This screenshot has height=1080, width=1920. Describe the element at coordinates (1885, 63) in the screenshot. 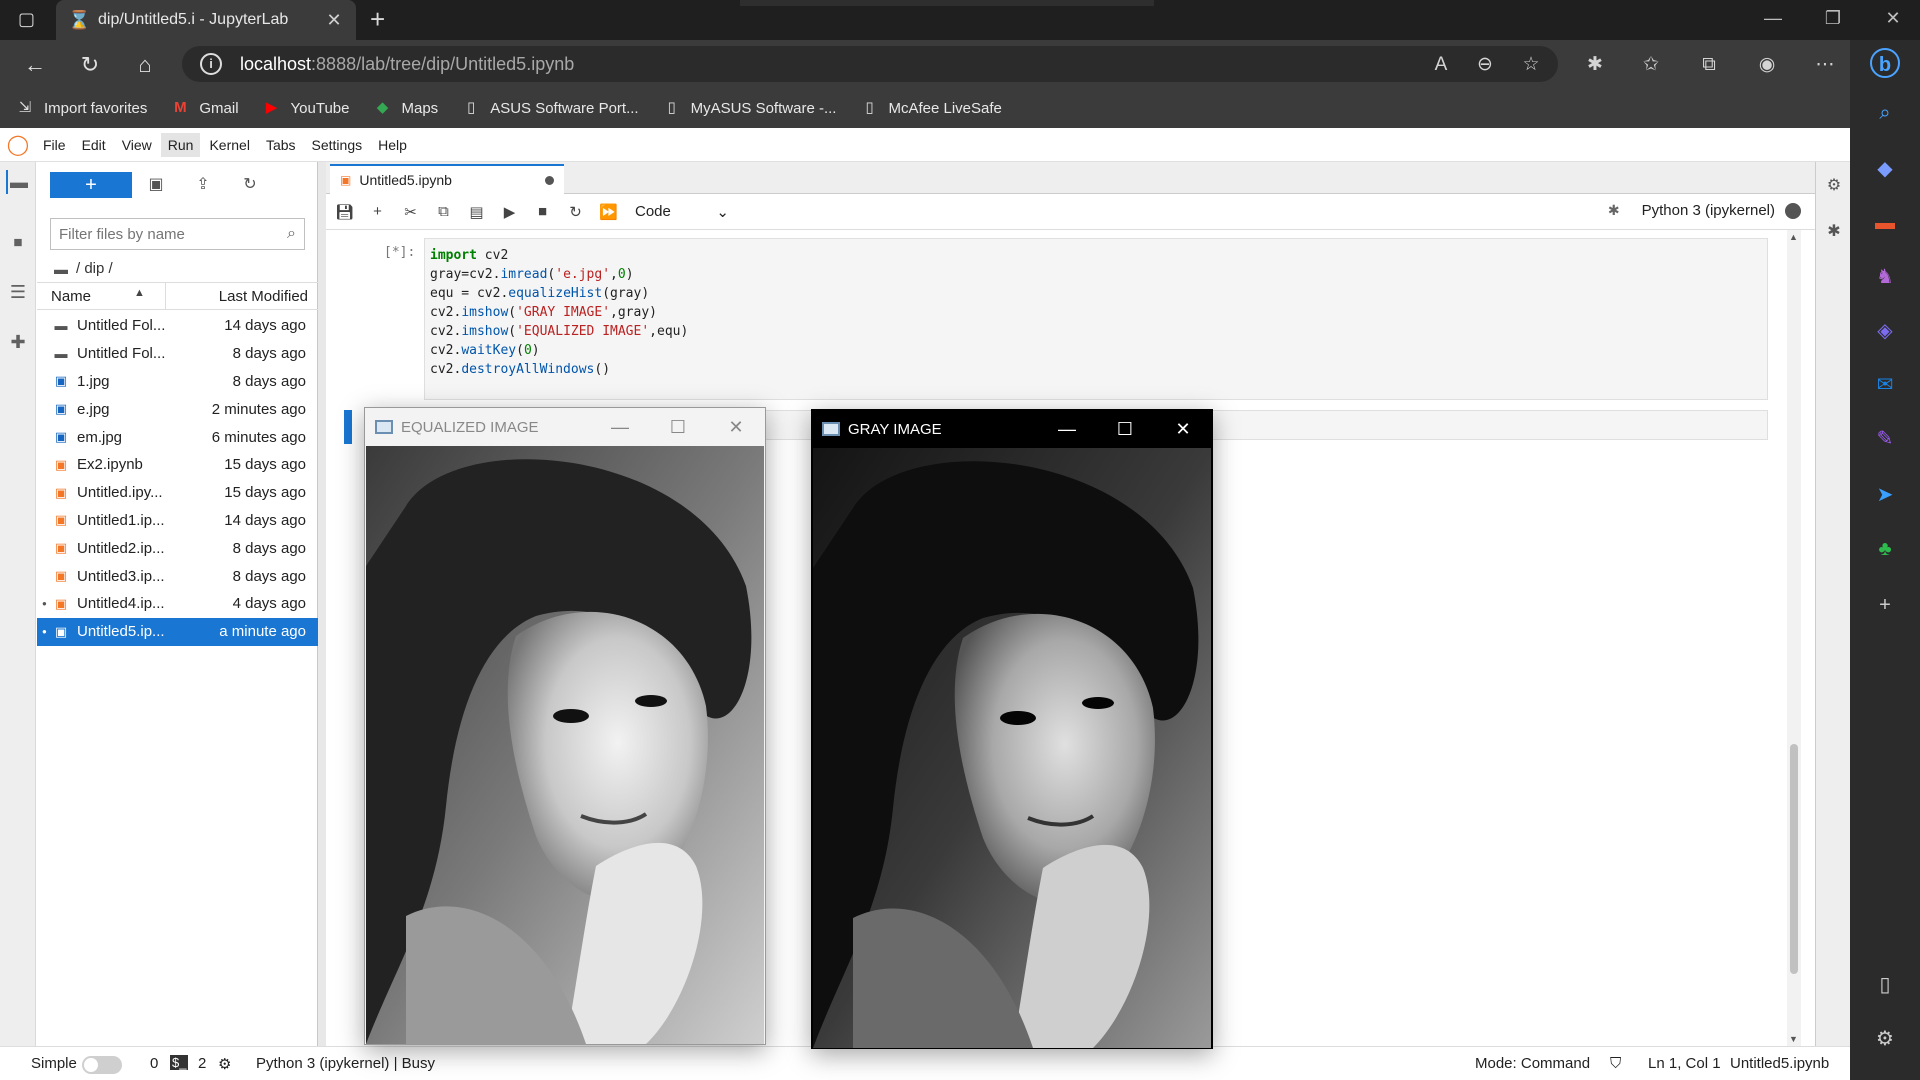

I see `bing-chat-icon: b` at that location.